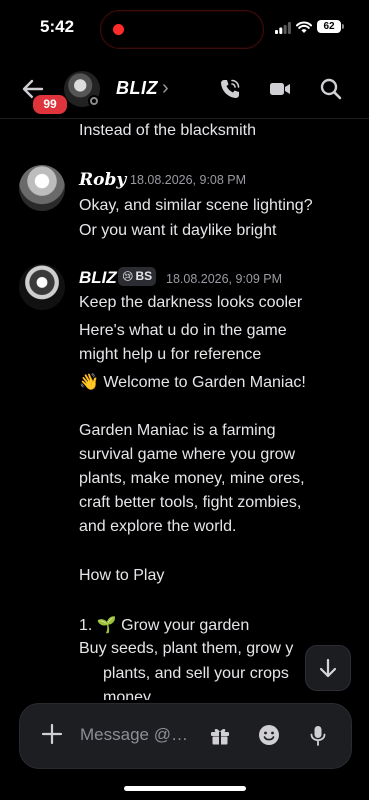 This screenshot has width=369, height=800. I want to click on video-call-icon, so click(280, 89).